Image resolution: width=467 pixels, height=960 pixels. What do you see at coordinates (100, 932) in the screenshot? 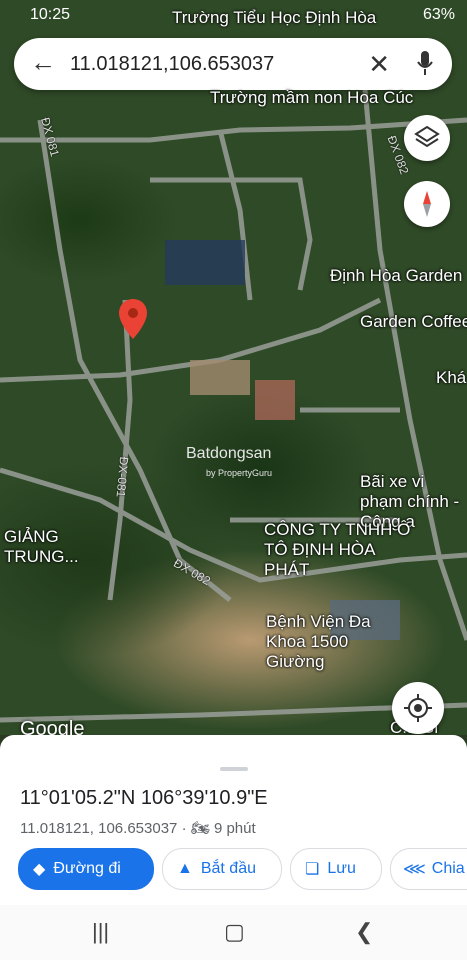
I see `recent-apps-icon: |||` at bounding box center [100, 932].